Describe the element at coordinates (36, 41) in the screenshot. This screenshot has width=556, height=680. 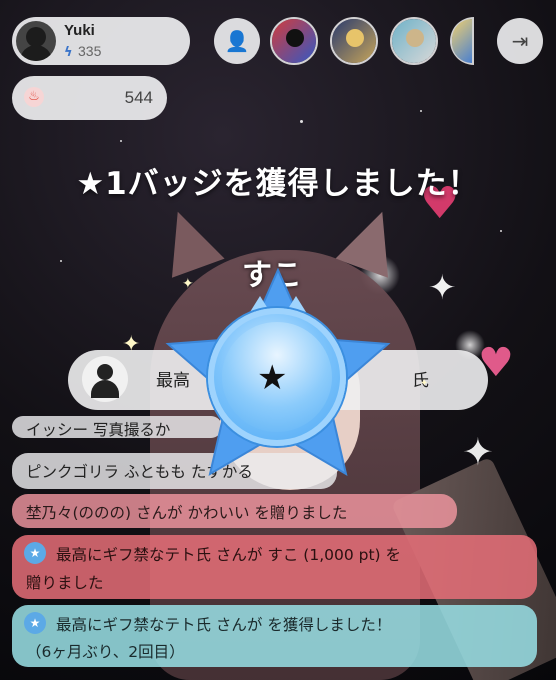
I see `user-avatar` at that location.